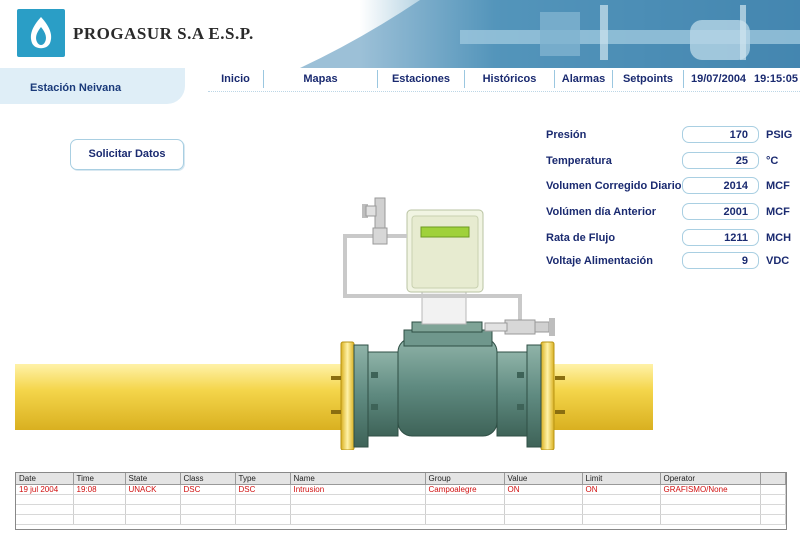 The width and height of the screenshot is (800, 533). What do you see at coordinates (776, 79) in the screenshot?
I see `current-time: 19:15:05` at bounding box center [776, 79].